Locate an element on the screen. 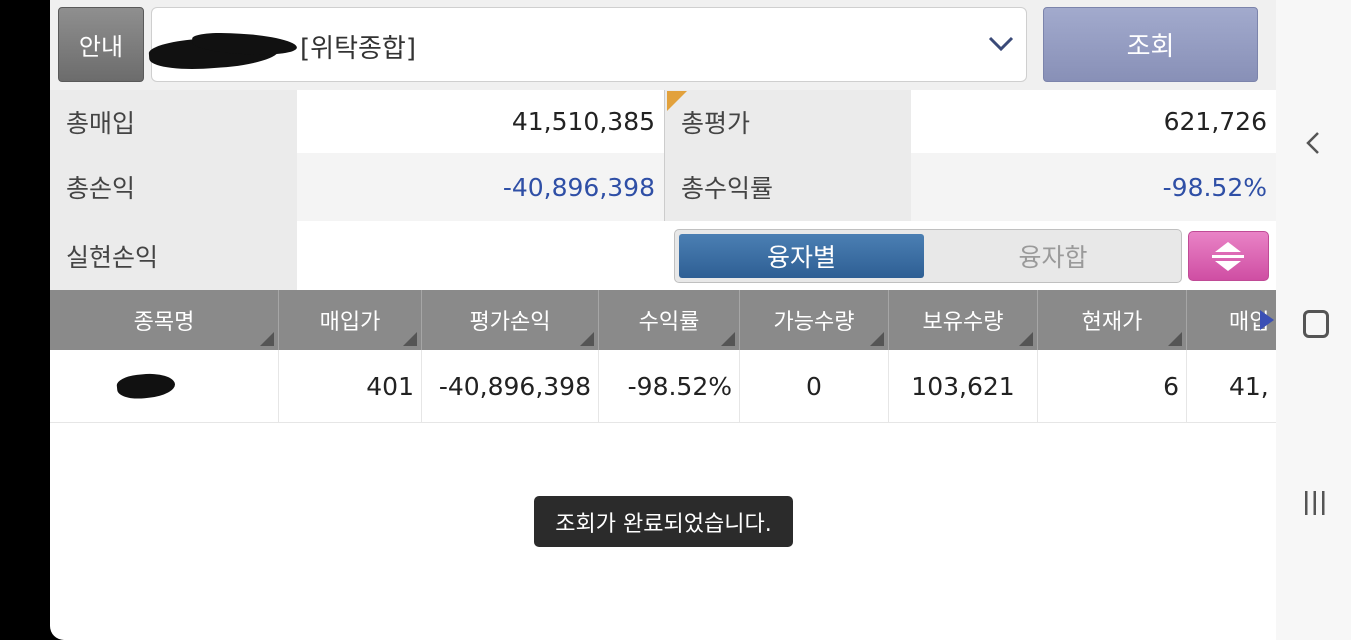 This screenshot has width=1351, height=640. column-header-name: 종목명 is located at coordinates (164, 320).